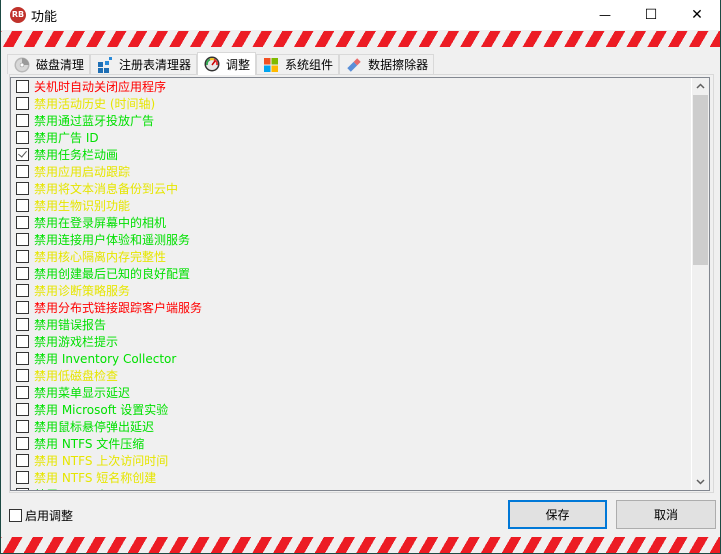 Image resolution: width=721 pixels, height=554 pixels. Describe the element at coordinates (354, 65) in the screenshot. I see `eraser-icon` at that location.